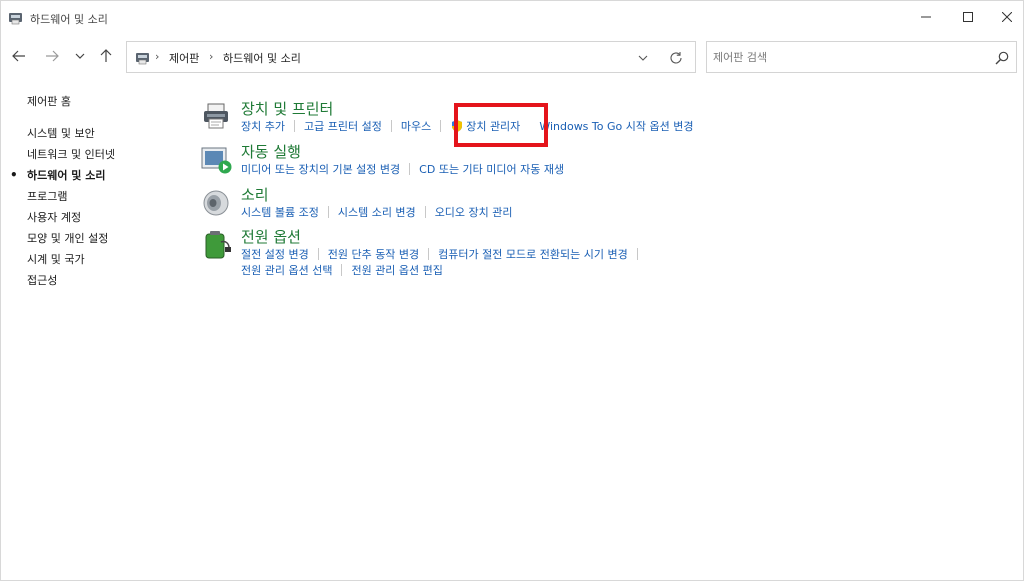 This screenshot has height=581, width=1024. What do you see at coordinates (286, 270) in the screenshot?
I see `choose-power-plan-link: 전원 관리 옵션 선택` at bounding box center [286, 270].